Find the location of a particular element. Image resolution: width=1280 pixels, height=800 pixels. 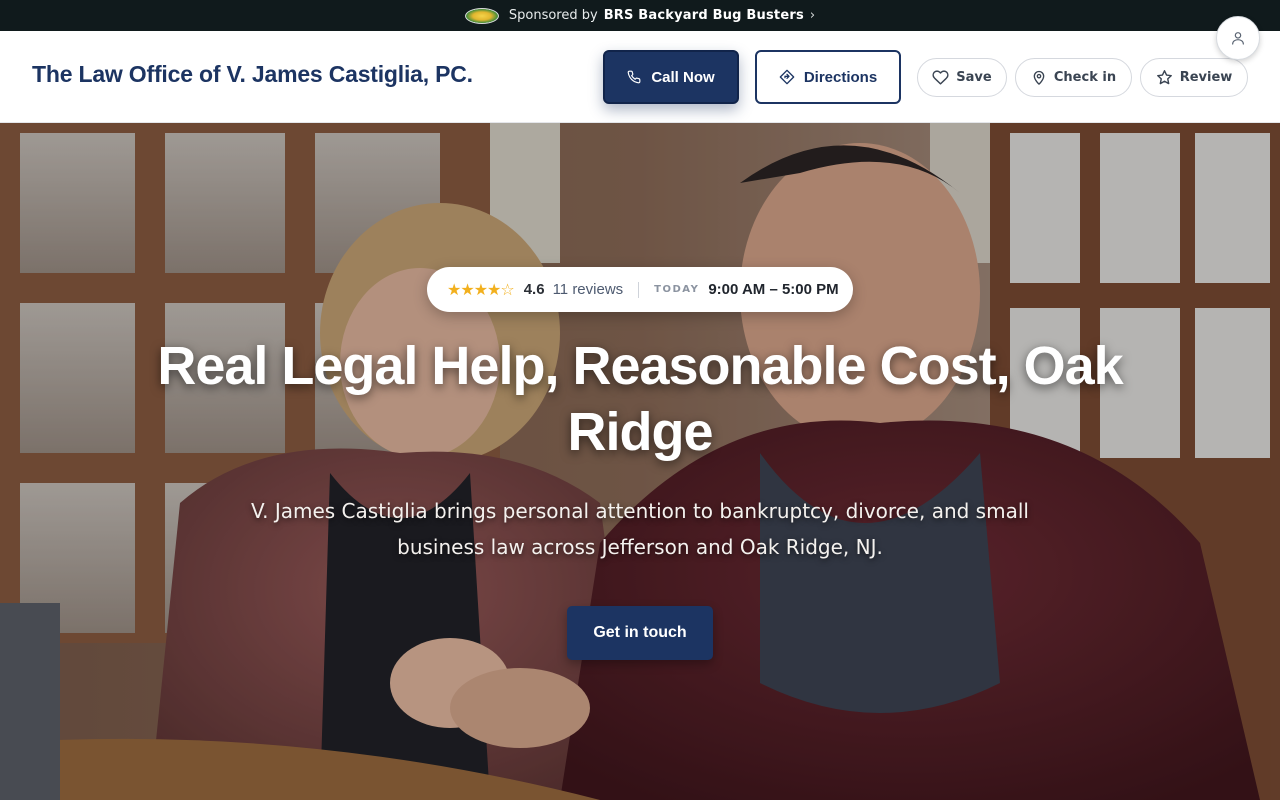

divider is located at coordinates (639, 289).